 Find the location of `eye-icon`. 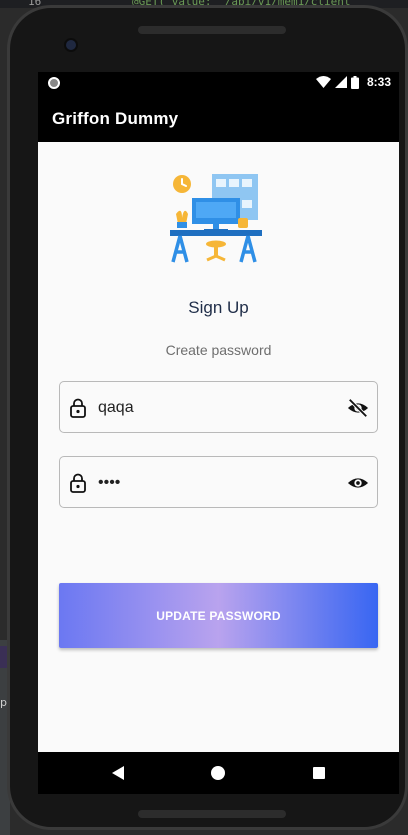

eye-icon is located at coordinates (358, 483).